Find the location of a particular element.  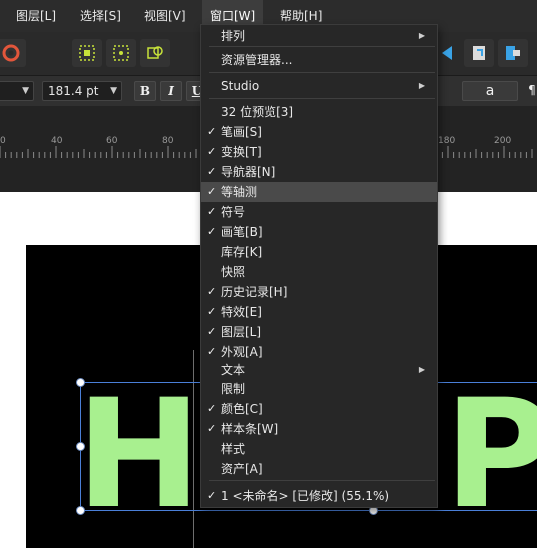

snap-objects-icon is located at coordinates (155, 52).